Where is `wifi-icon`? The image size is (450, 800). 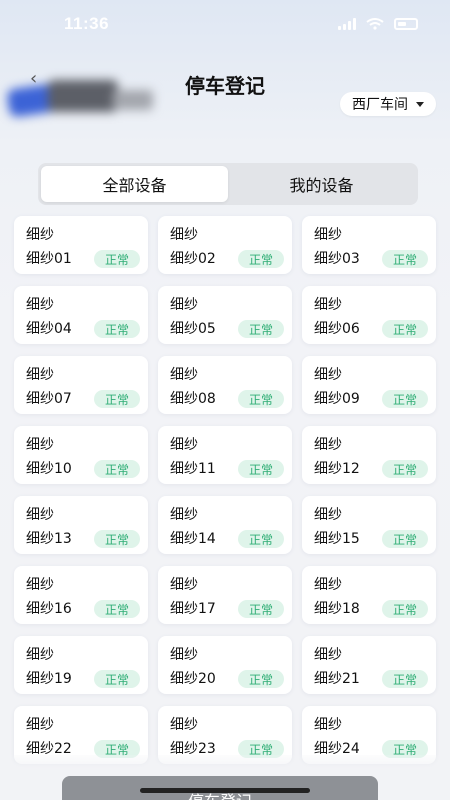 wifi-icon is located at coordinates (375, 24).